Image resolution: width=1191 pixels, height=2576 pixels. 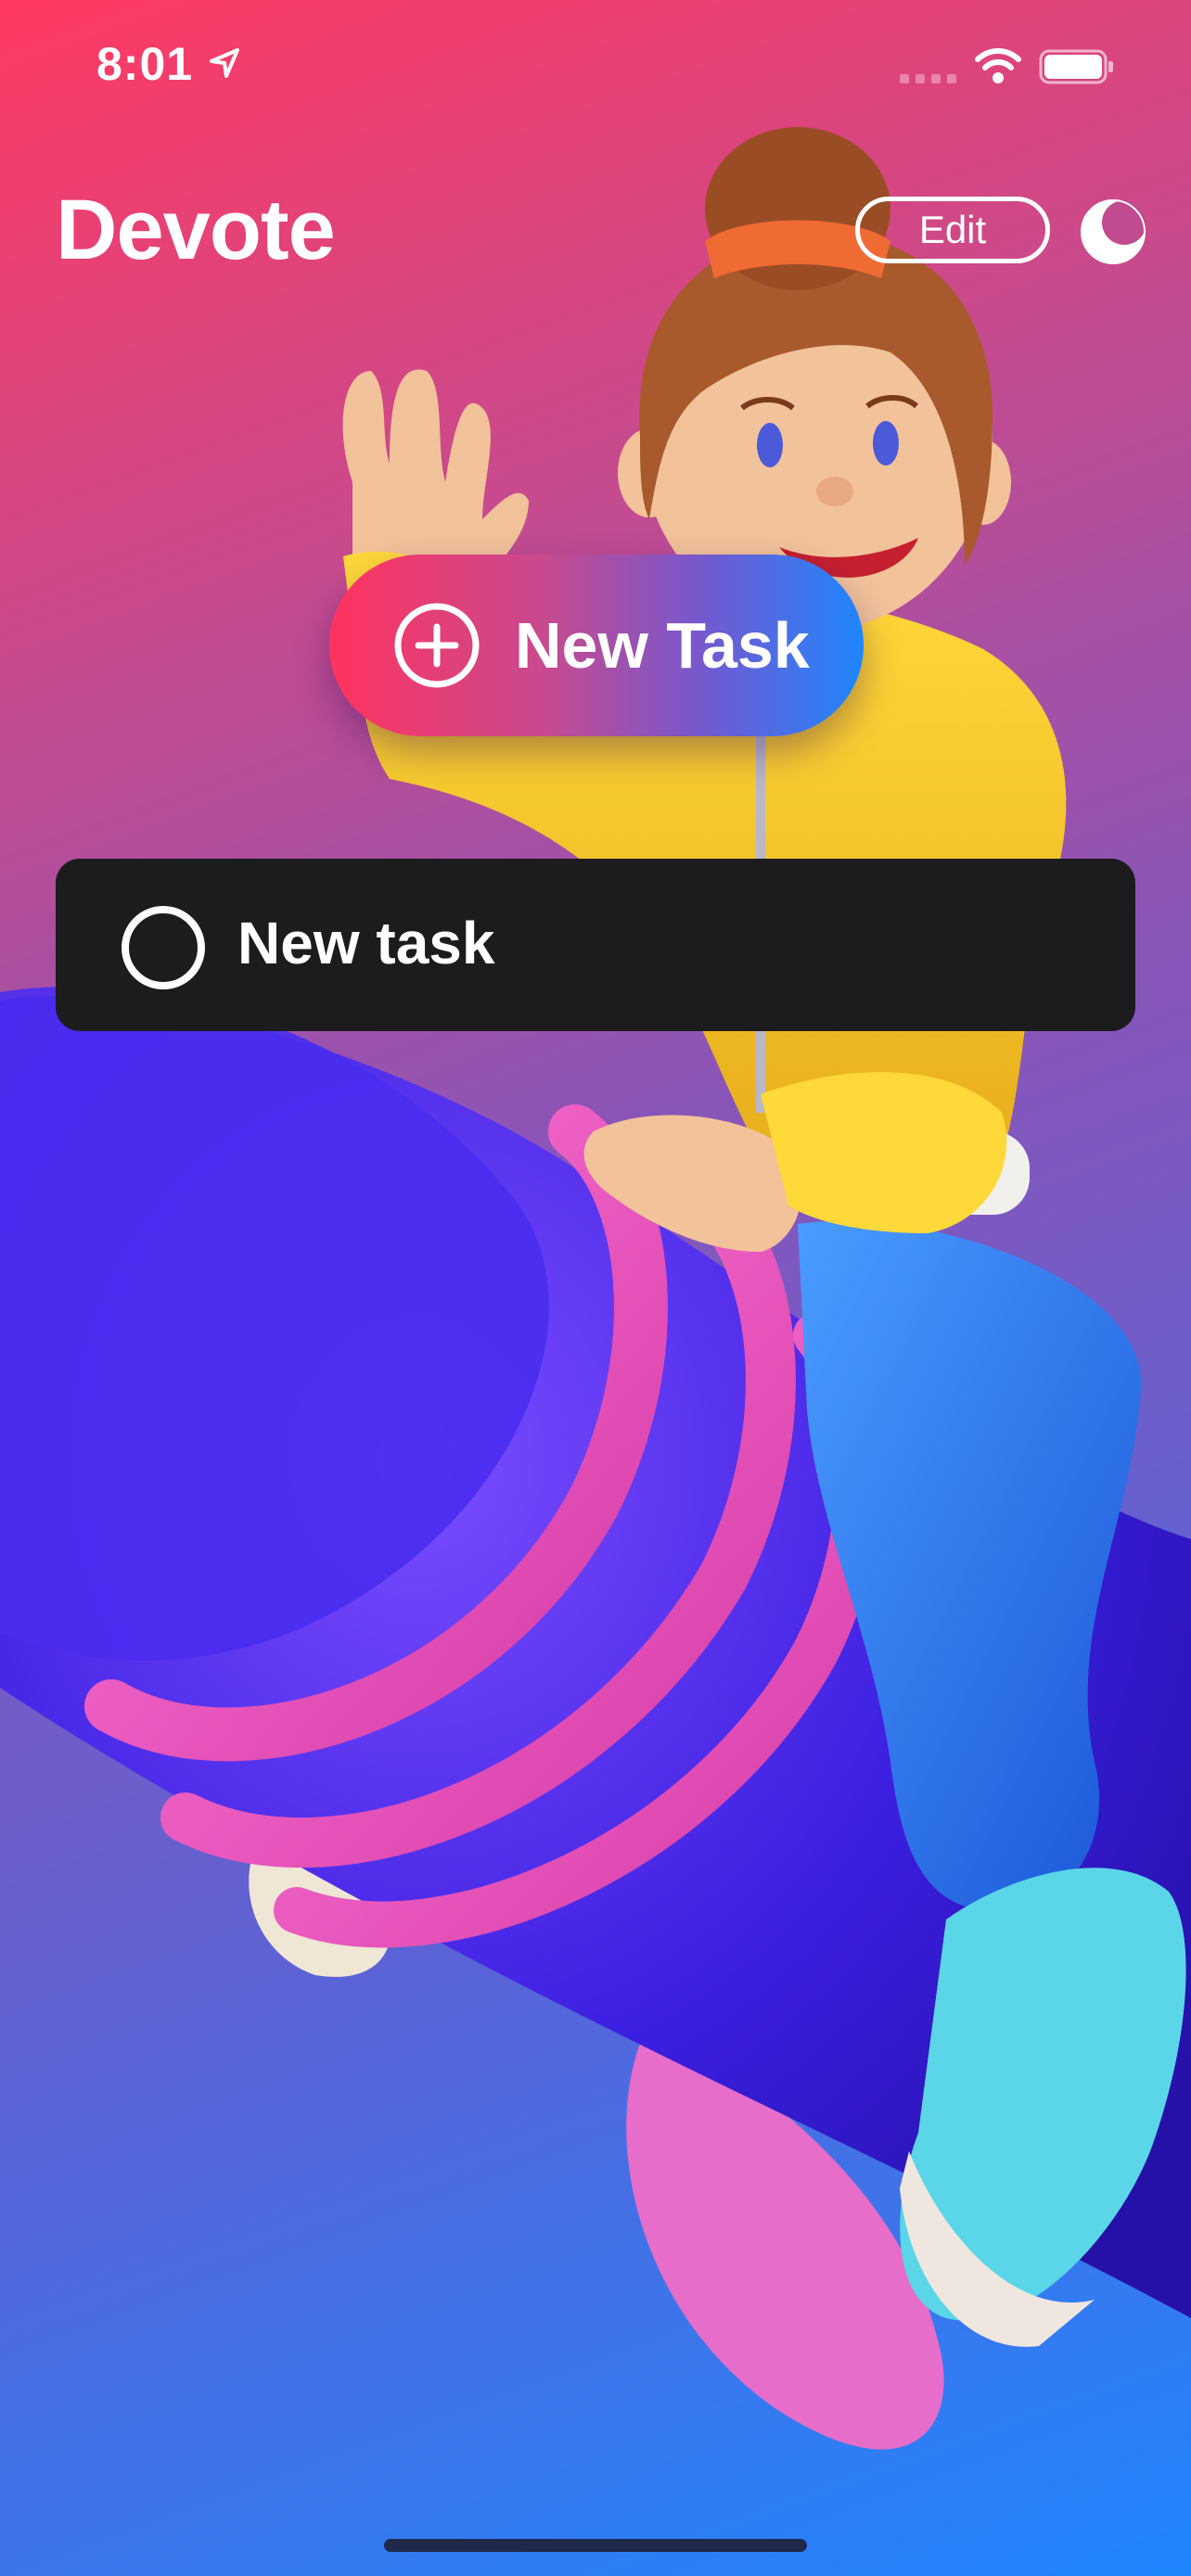 What do you see at coordinates (662, 645) in the screenshot?
I see `new-task-label: New Task` at bounding box center [662, 645].